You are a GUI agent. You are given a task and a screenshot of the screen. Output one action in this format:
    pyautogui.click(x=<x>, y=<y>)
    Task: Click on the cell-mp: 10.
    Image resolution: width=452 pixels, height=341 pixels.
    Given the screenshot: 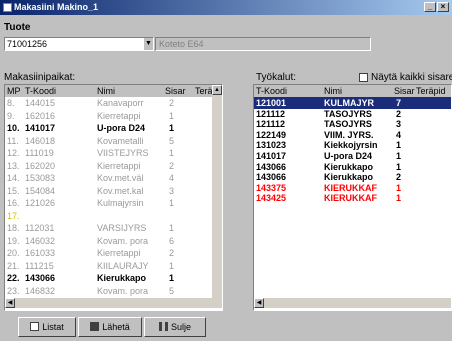 What is the action you would take?
    pyautogui.click(x=13, y=128)
    